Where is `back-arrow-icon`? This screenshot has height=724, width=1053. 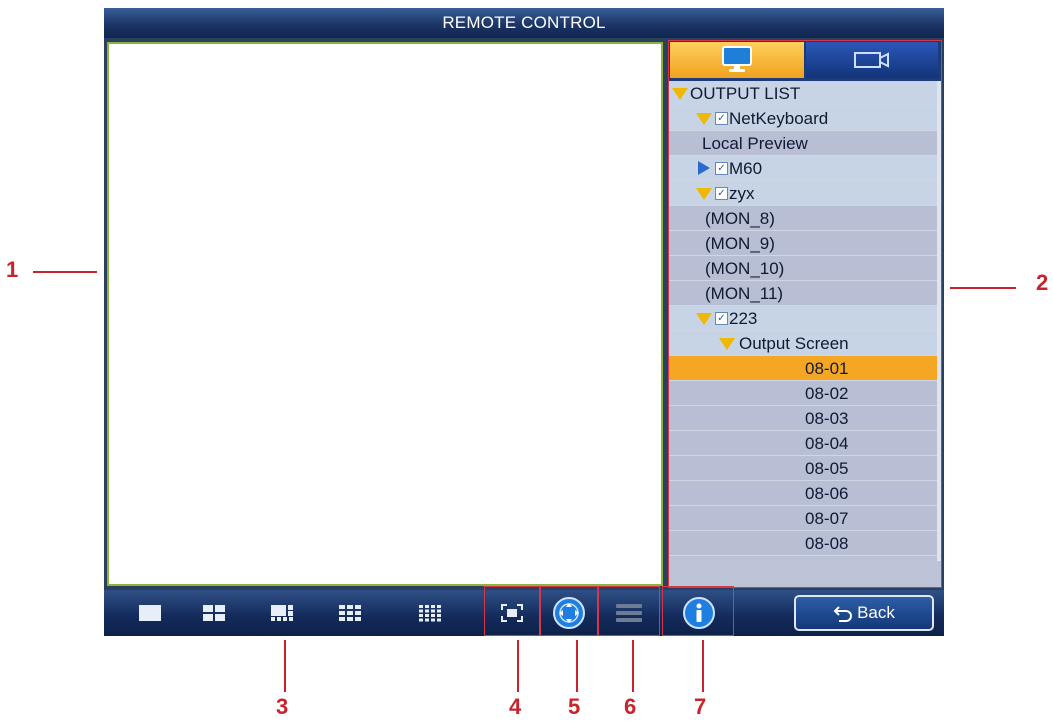 back-arrow-icon is located at coordinates (843, 614).